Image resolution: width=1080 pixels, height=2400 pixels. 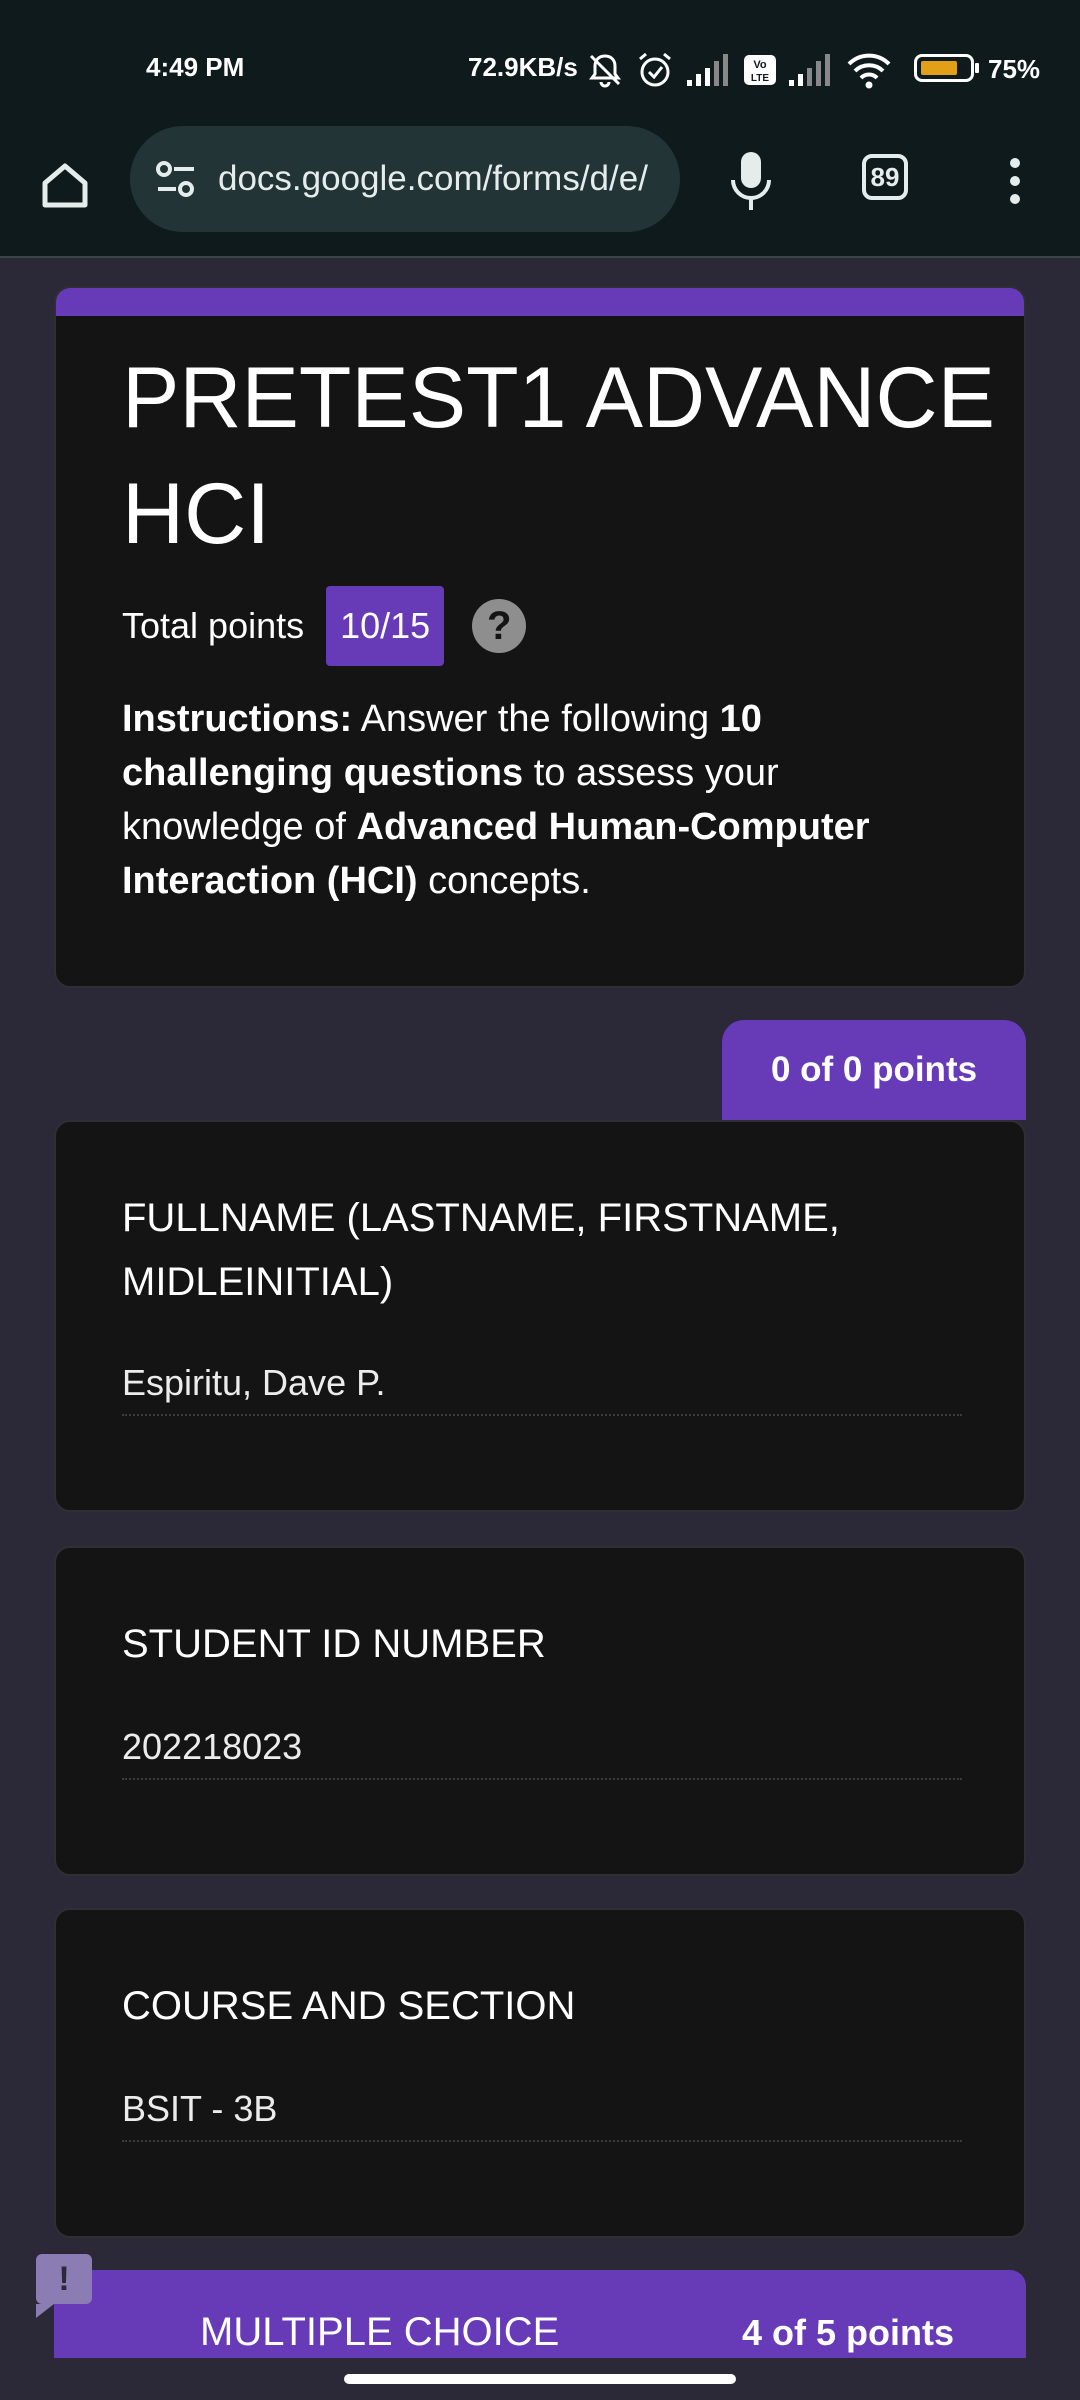 What do you see at coordinates (542, 1753) in the screenshot?
I see `answer-value: 202218023` at bounding box center [542, 1753].